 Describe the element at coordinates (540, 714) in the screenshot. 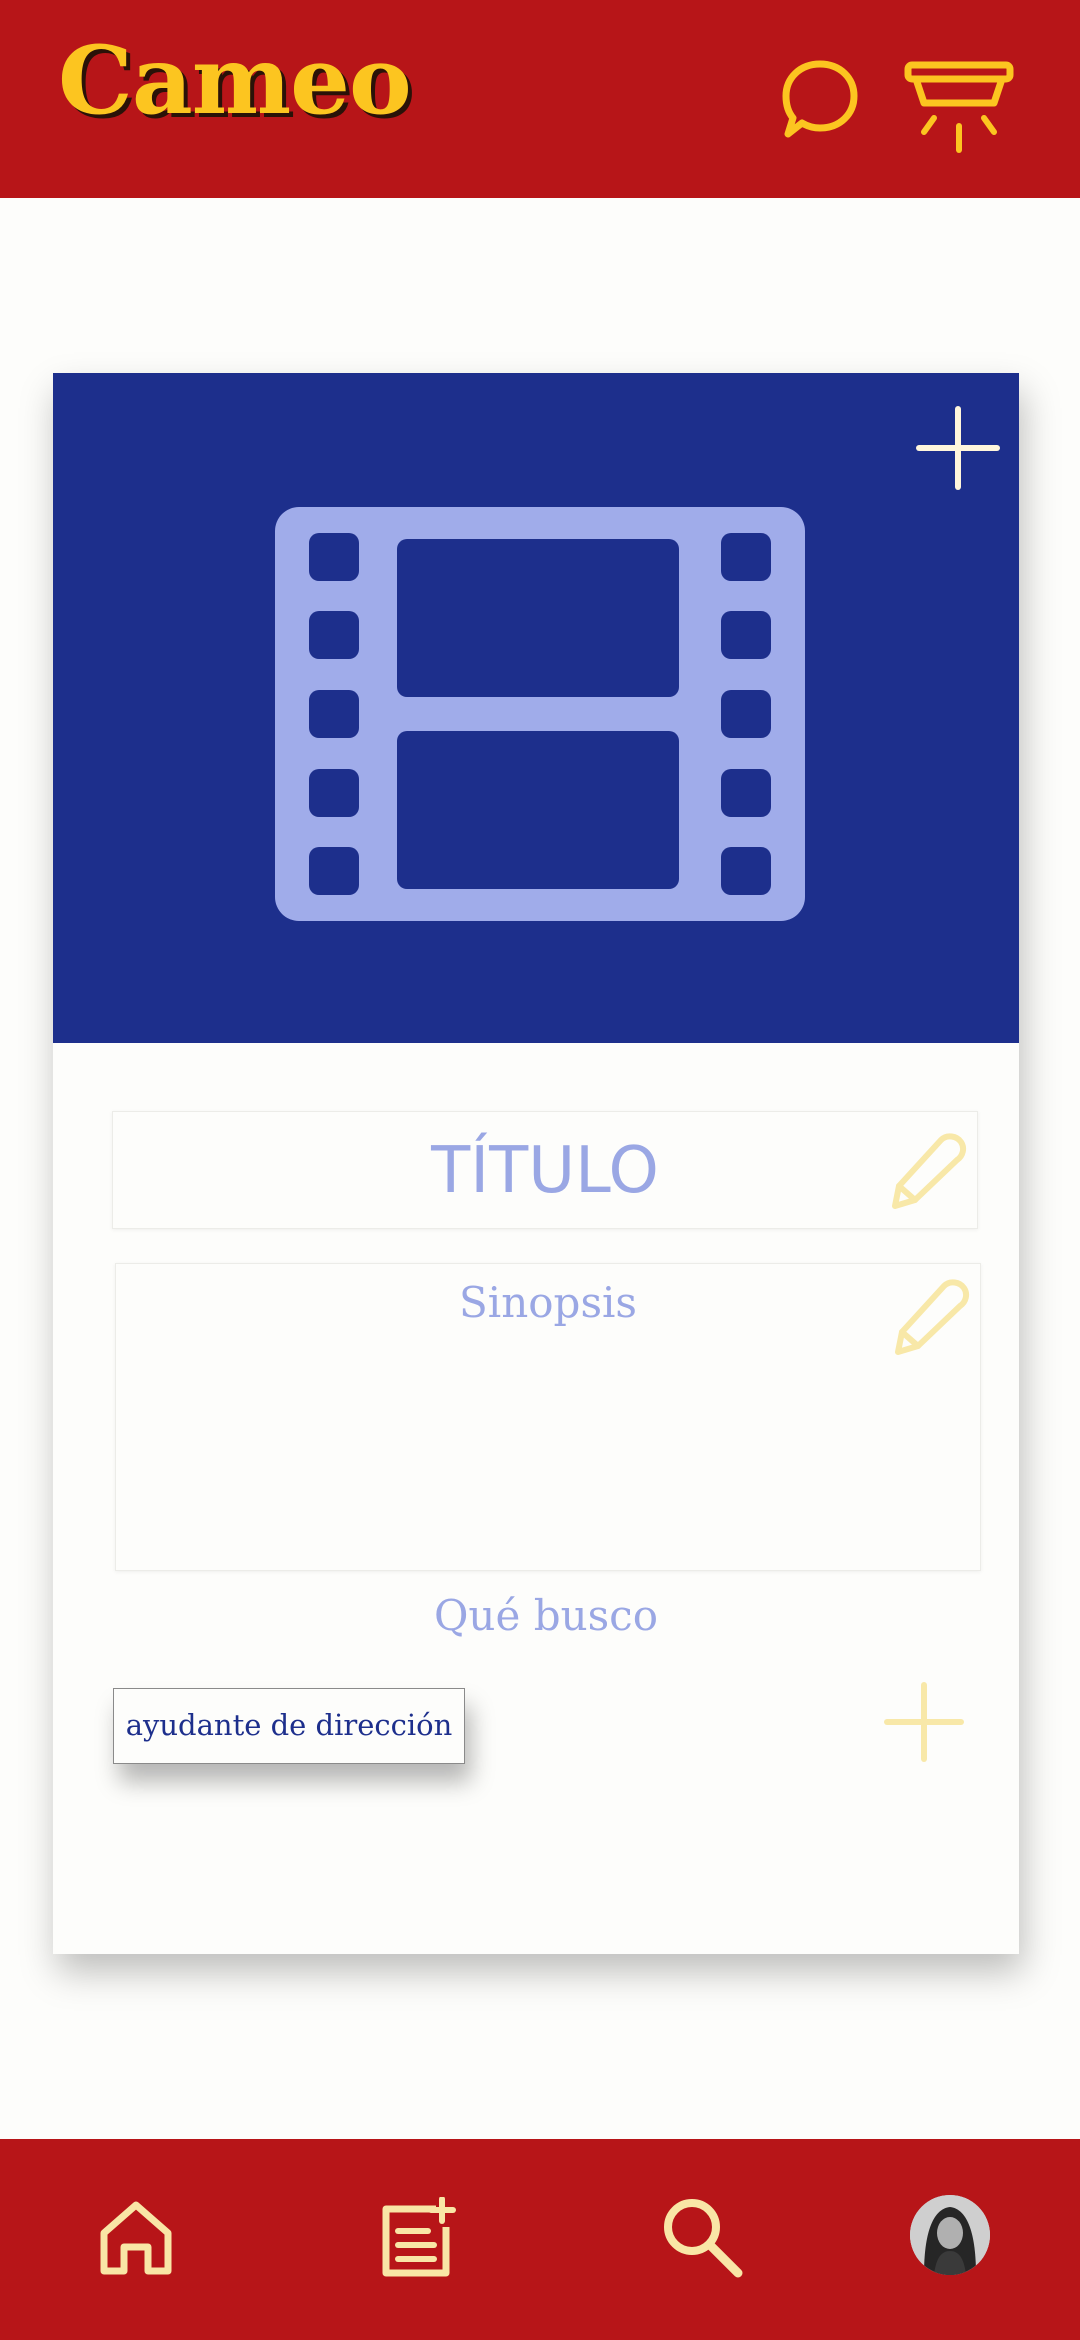

I see `film-strip-icon` at that location.